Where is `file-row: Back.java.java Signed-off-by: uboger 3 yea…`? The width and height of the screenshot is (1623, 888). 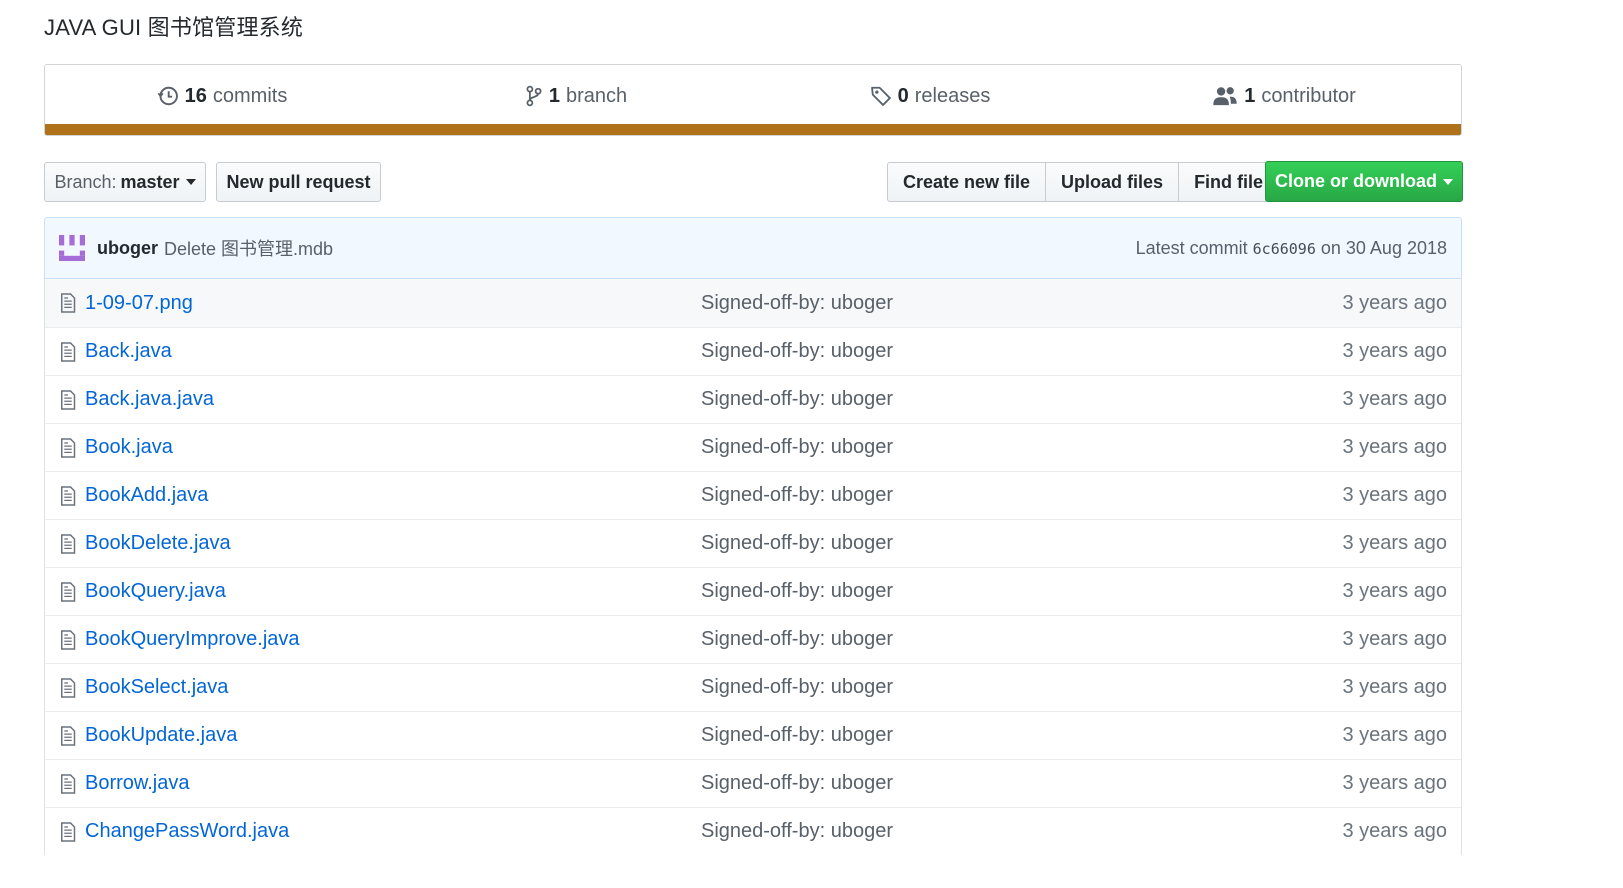
file-row: Back.java.java Signed-off-by: uboger 3 yea… is located at coordinates (753, 399).